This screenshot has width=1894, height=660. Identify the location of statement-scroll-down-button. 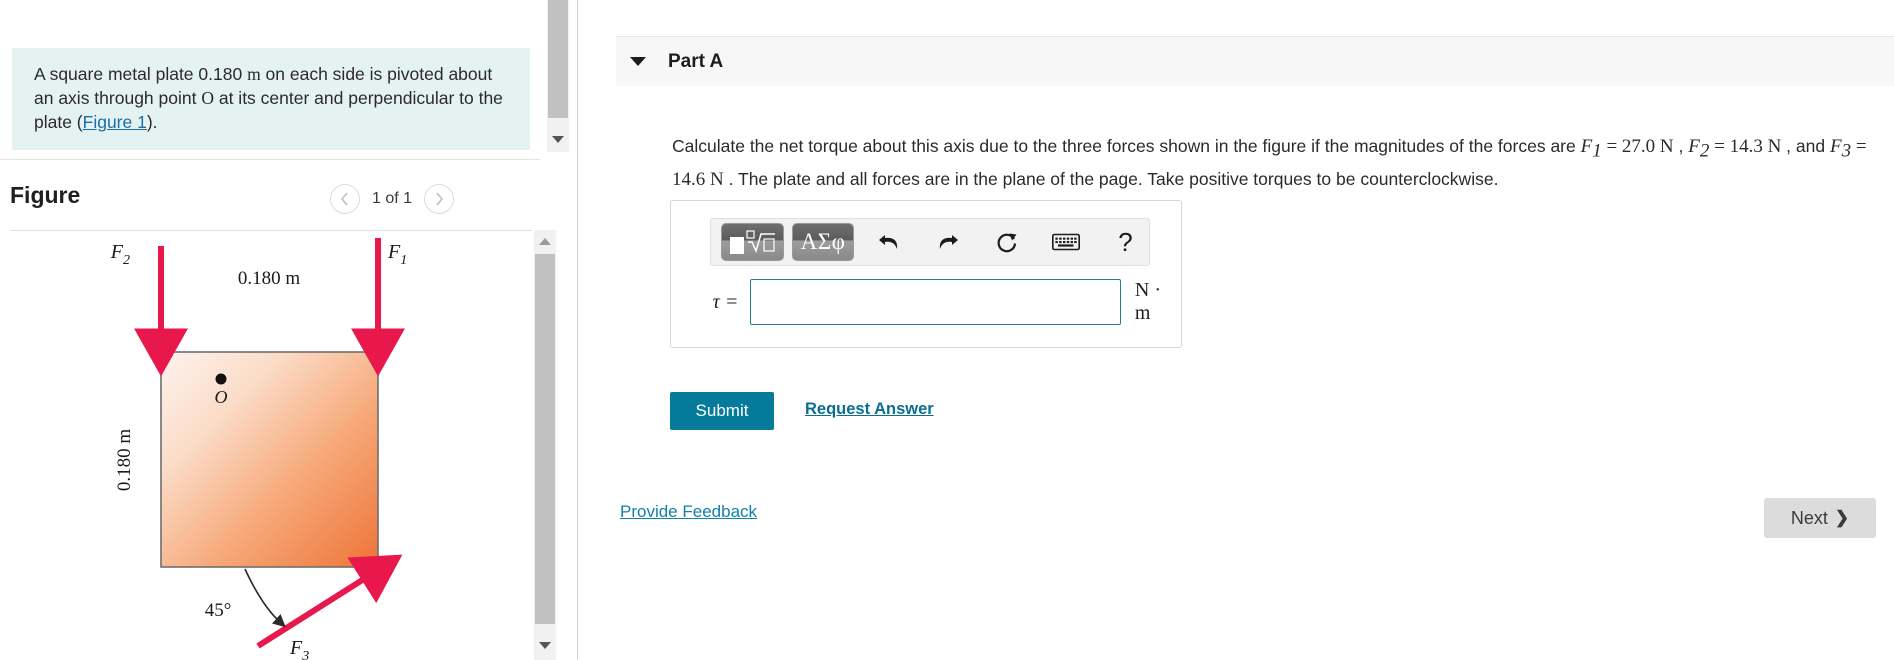
(558, 139).